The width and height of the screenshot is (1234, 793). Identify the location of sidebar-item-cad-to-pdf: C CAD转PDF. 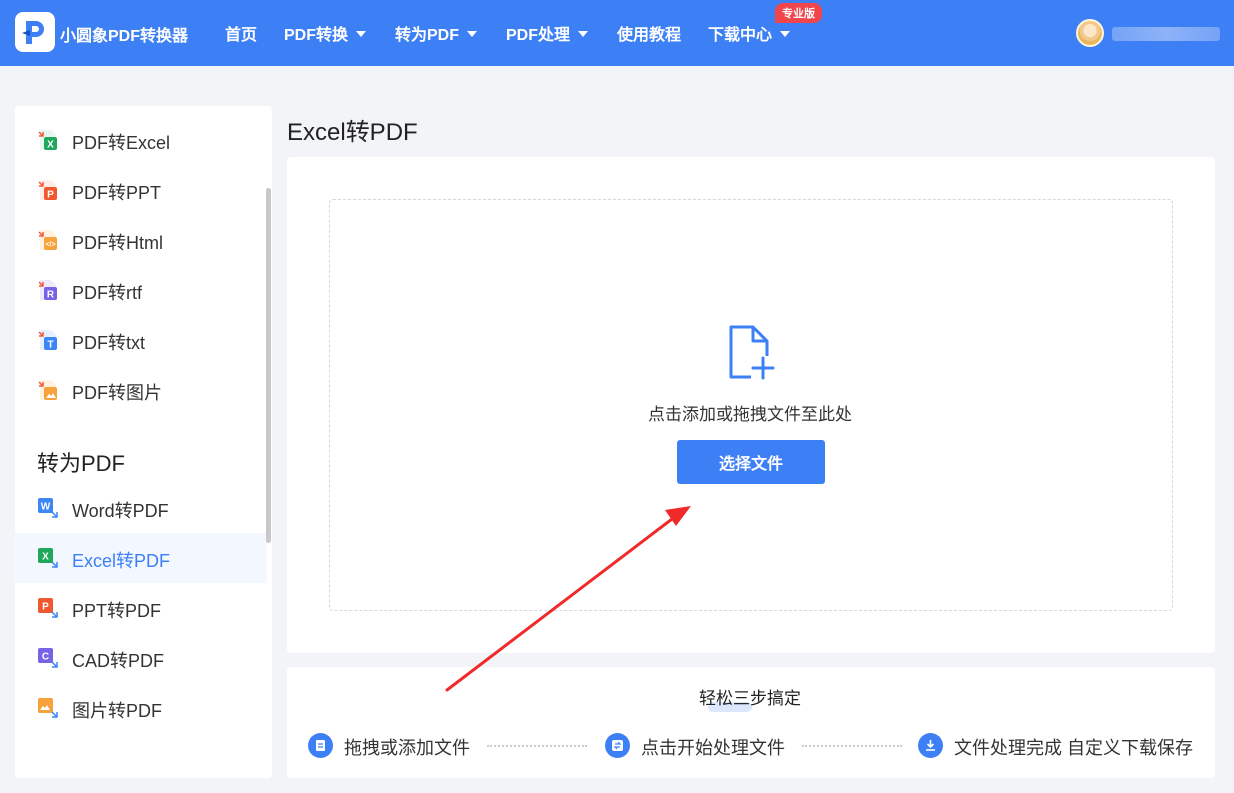
(141, 658).